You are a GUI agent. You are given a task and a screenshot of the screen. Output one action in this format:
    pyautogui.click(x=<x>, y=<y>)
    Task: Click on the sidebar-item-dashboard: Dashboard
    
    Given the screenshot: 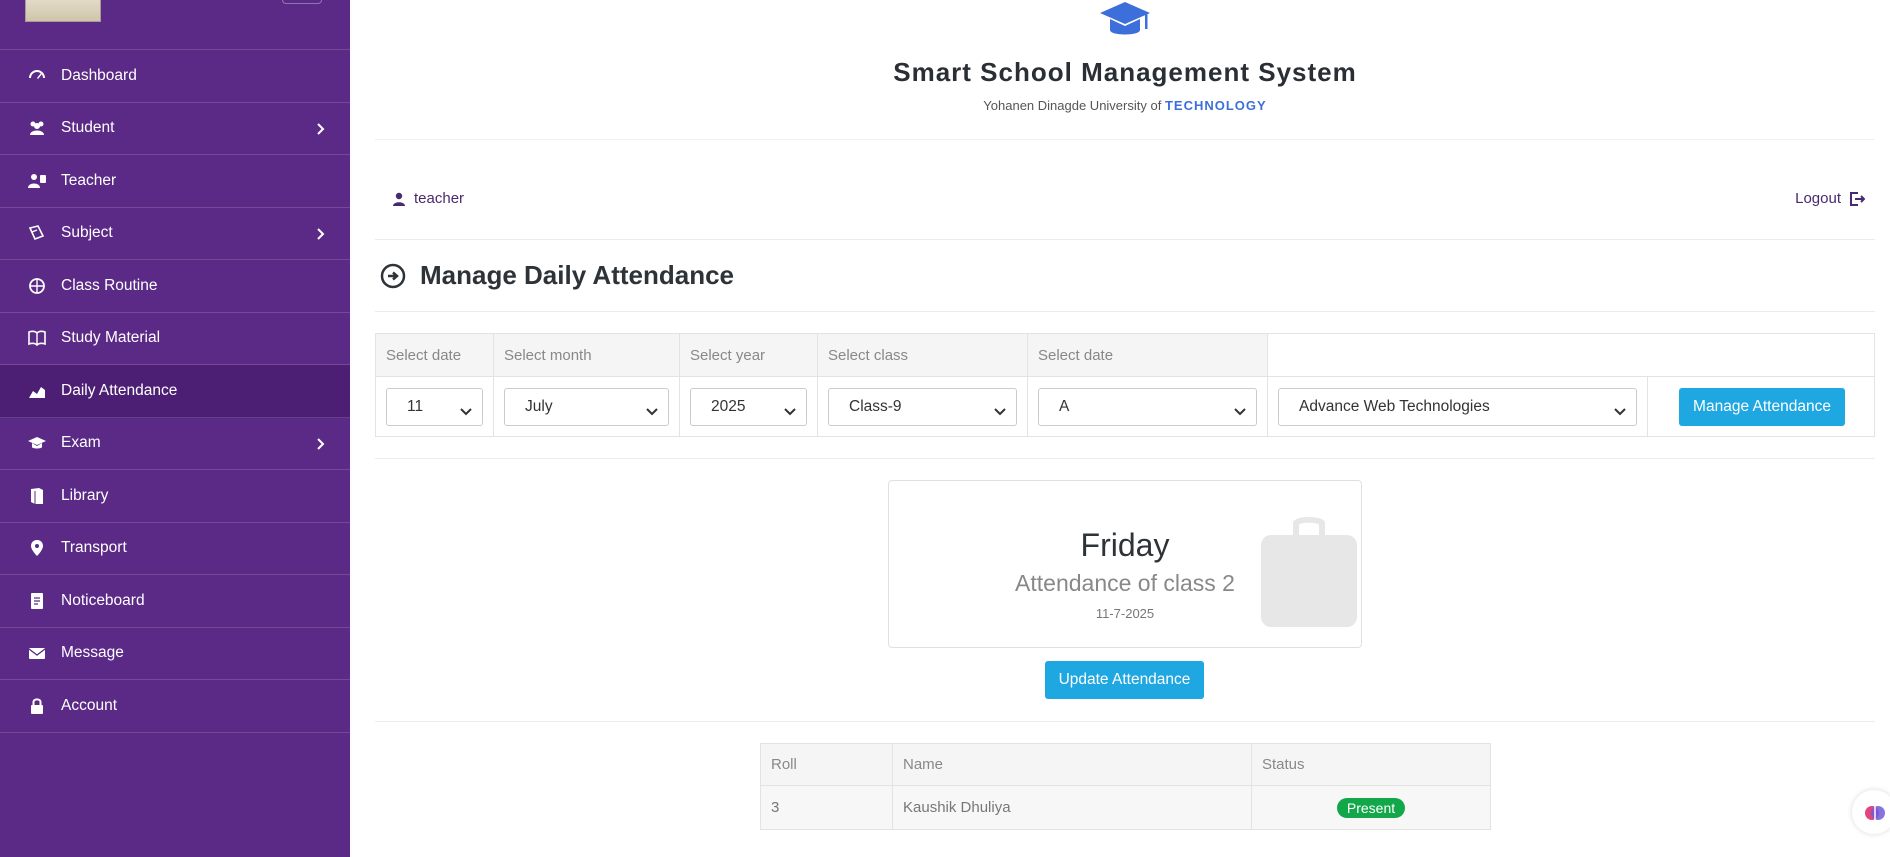 What is the action you would take?
    pyautogui.click(x=175, y=76)
    